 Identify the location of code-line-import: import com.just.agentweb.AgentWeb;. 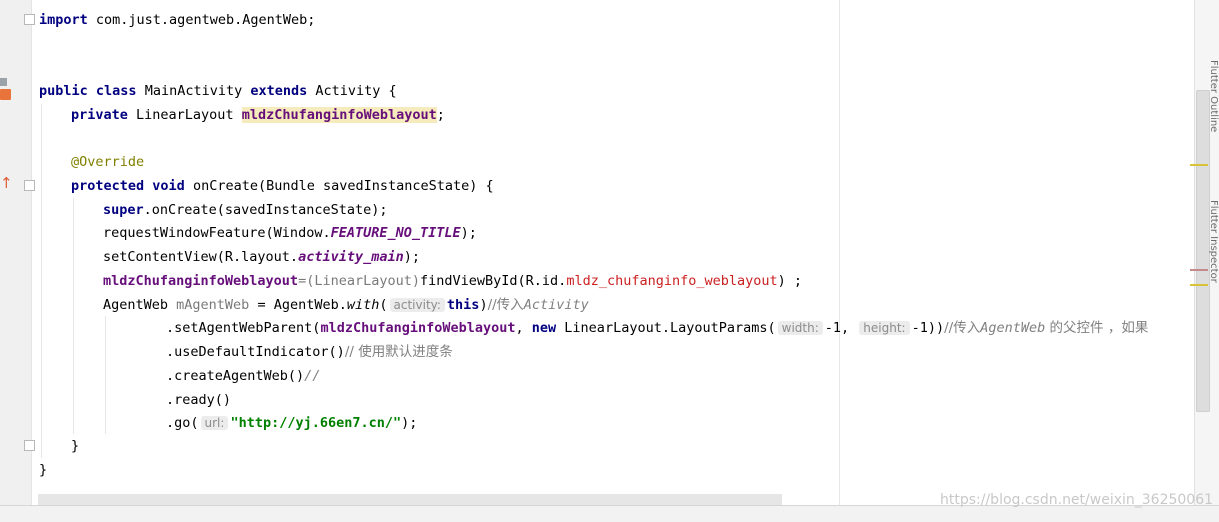
(177, 20).